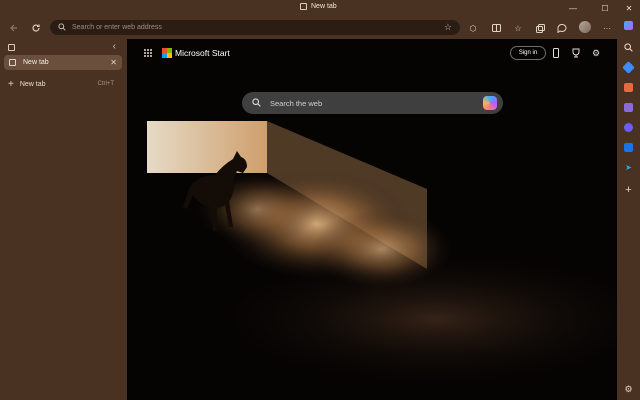  What do you see at coordinates (496, 28) in the screenshot?
I see `split-screen-icon` at bounding box center [496, 28].